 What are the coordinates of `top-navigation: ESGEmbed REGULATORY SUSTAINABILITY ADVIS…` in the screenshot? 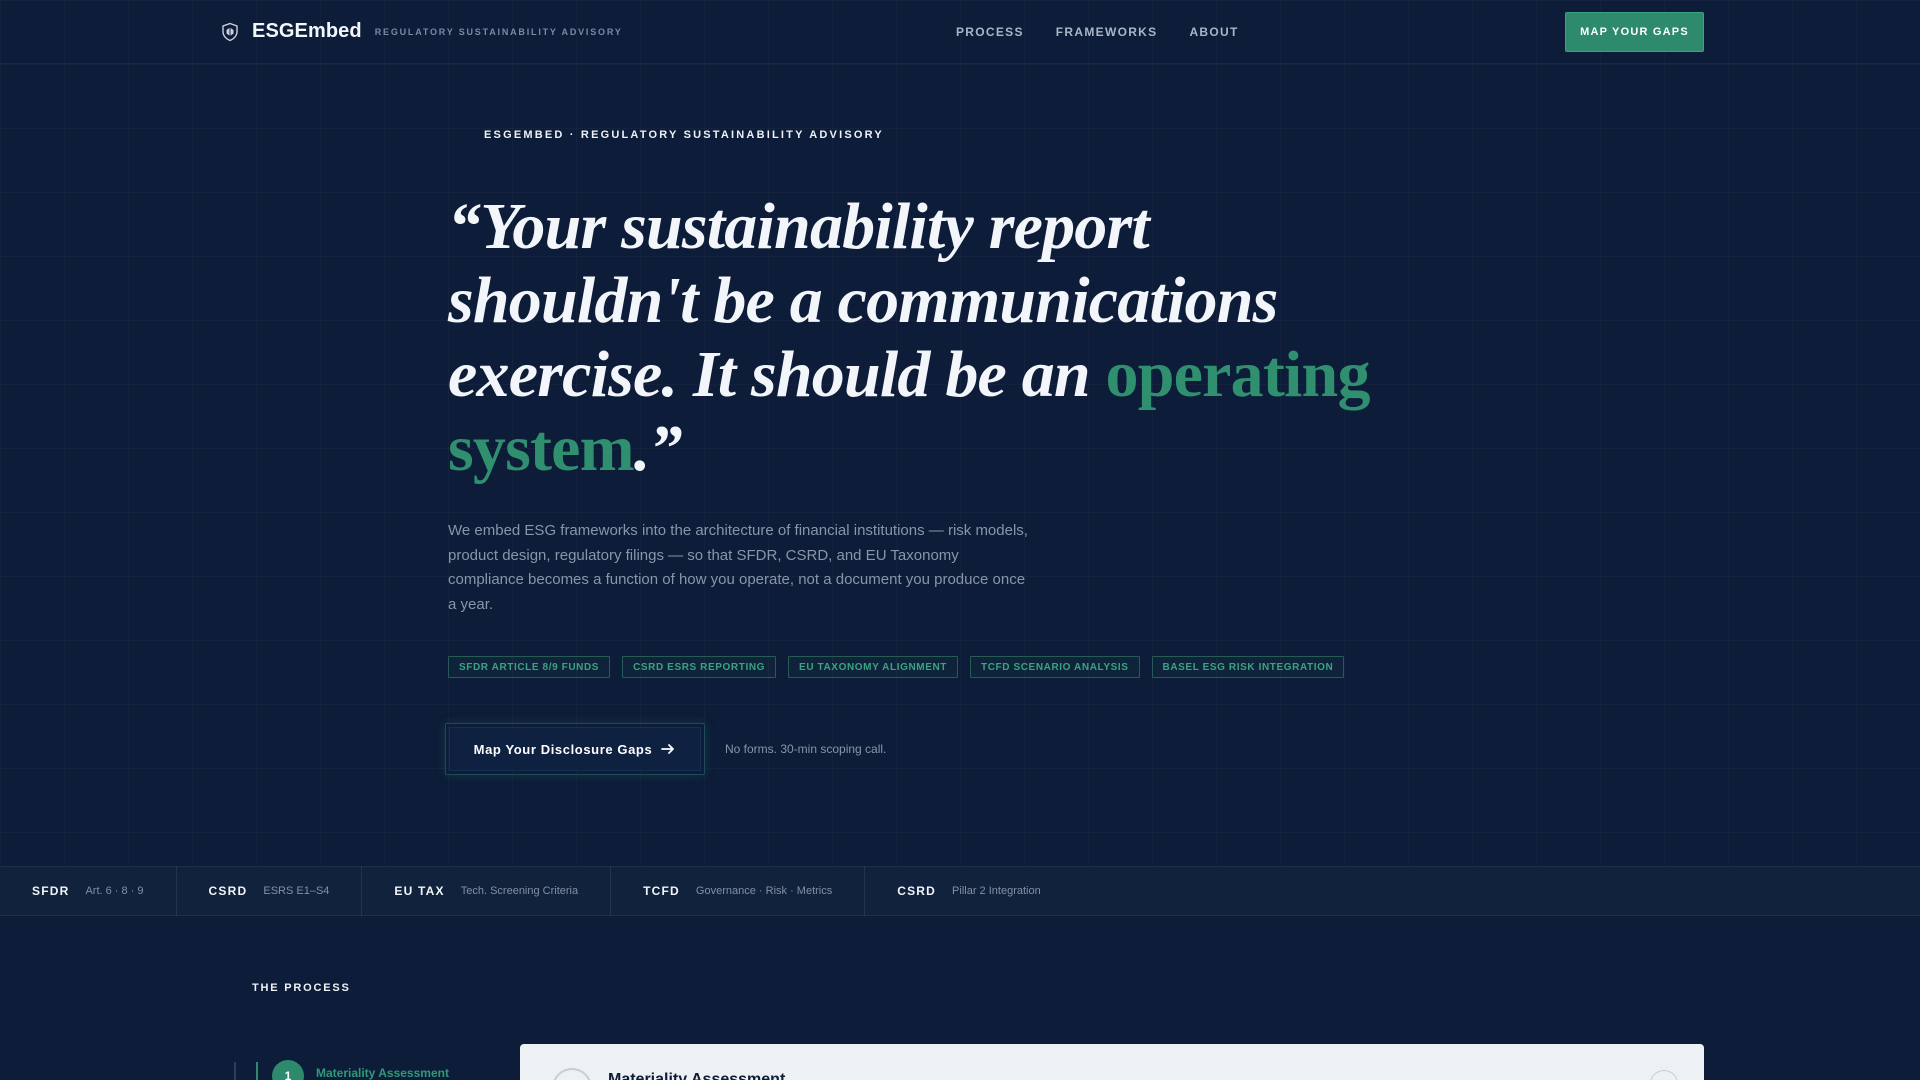 It's located at (960, 32).